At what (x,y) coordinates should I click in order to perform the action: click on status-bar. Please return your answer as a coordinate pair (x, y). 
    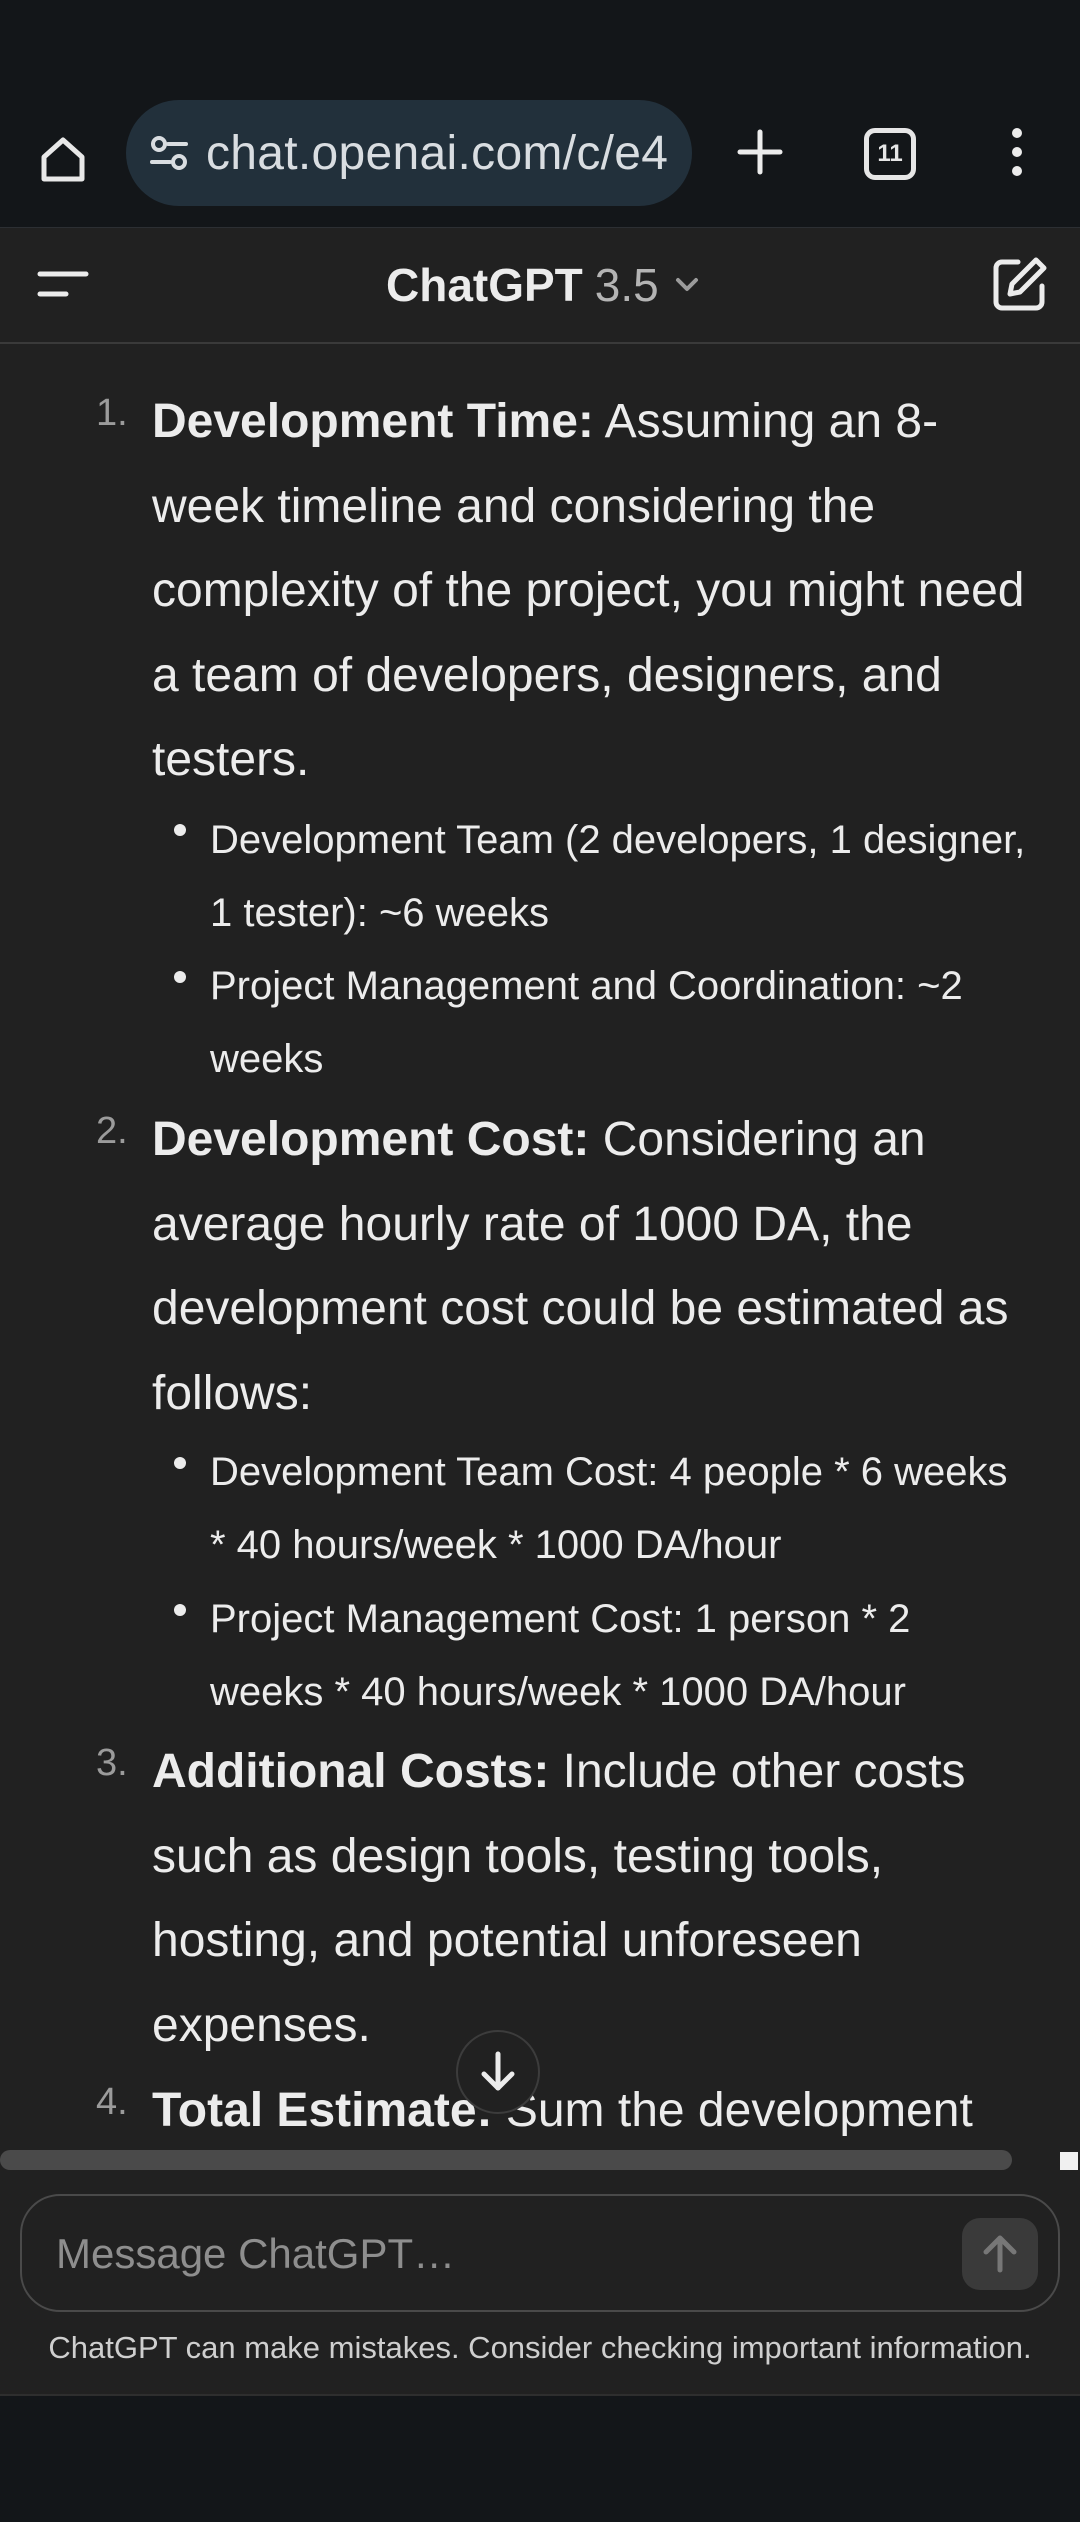
    Looking at the image, I should click on (540, 48).